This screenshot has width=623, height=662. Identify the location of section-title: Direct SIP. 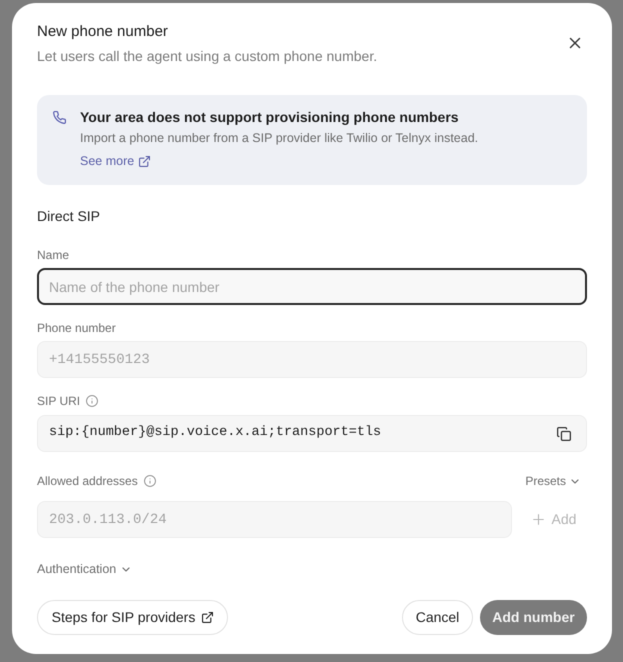
(69, 216).